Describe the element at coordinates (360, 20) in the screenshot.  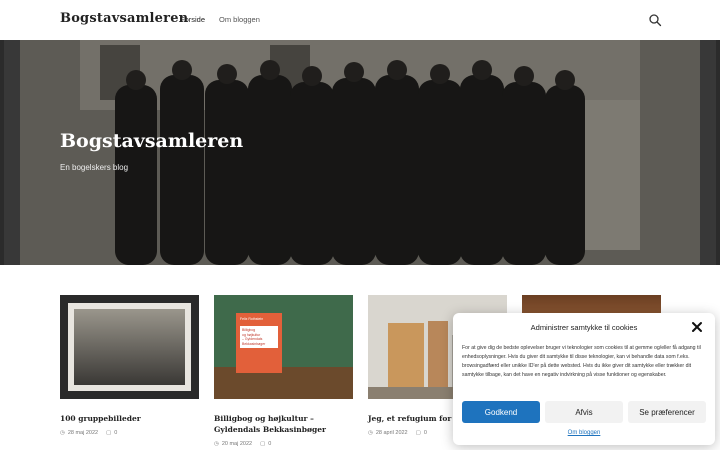
I see `site-header: Bogstavsamleren Forside Om bloggen` at that location.